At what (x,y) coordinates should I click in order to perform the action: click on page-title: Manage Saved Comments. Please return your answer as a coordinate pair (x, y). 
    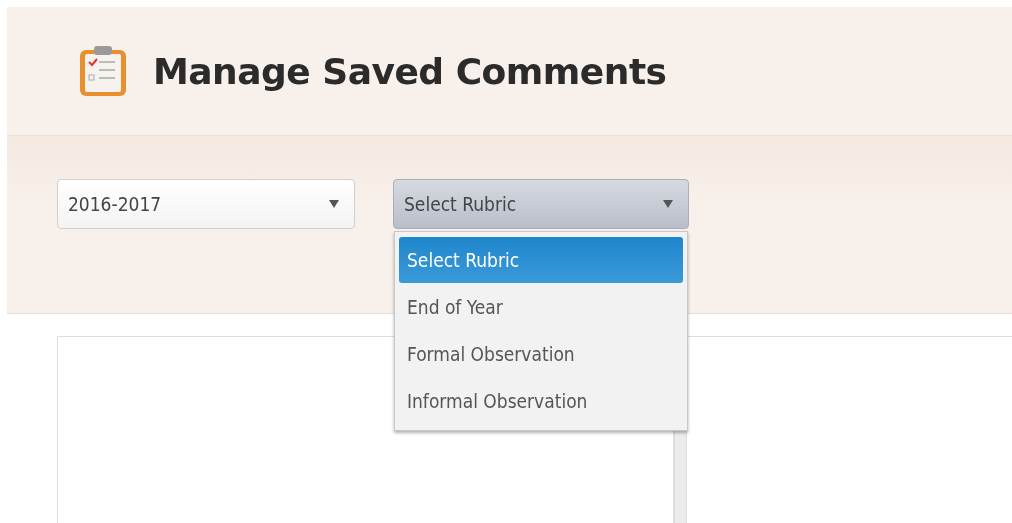
    Looking at the image, I should click on (410, 71).